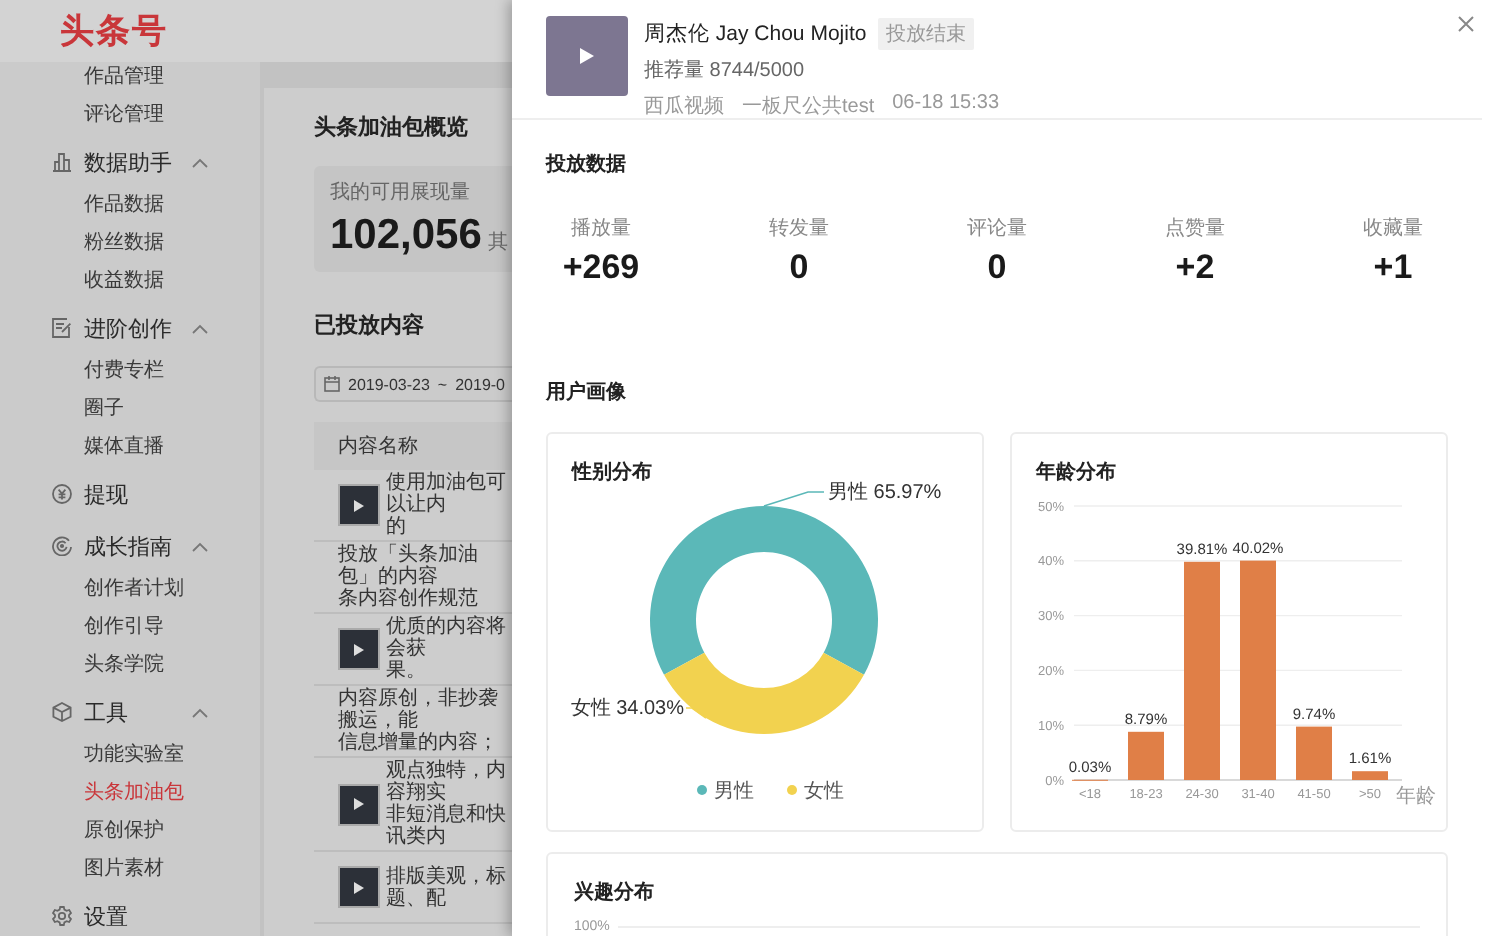  I want to click on nav-group-label: 数据助手, so click(128, 162).